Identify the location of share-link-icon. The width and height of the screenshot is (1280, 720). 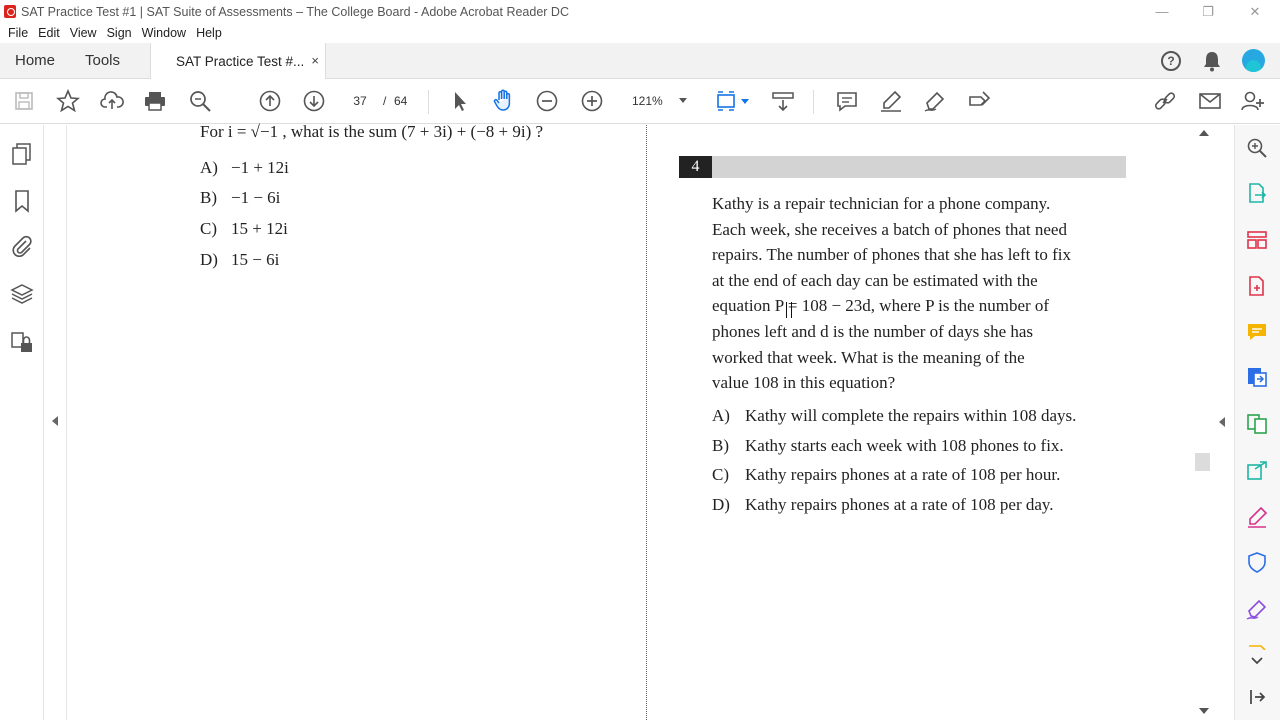
(1165, 101).